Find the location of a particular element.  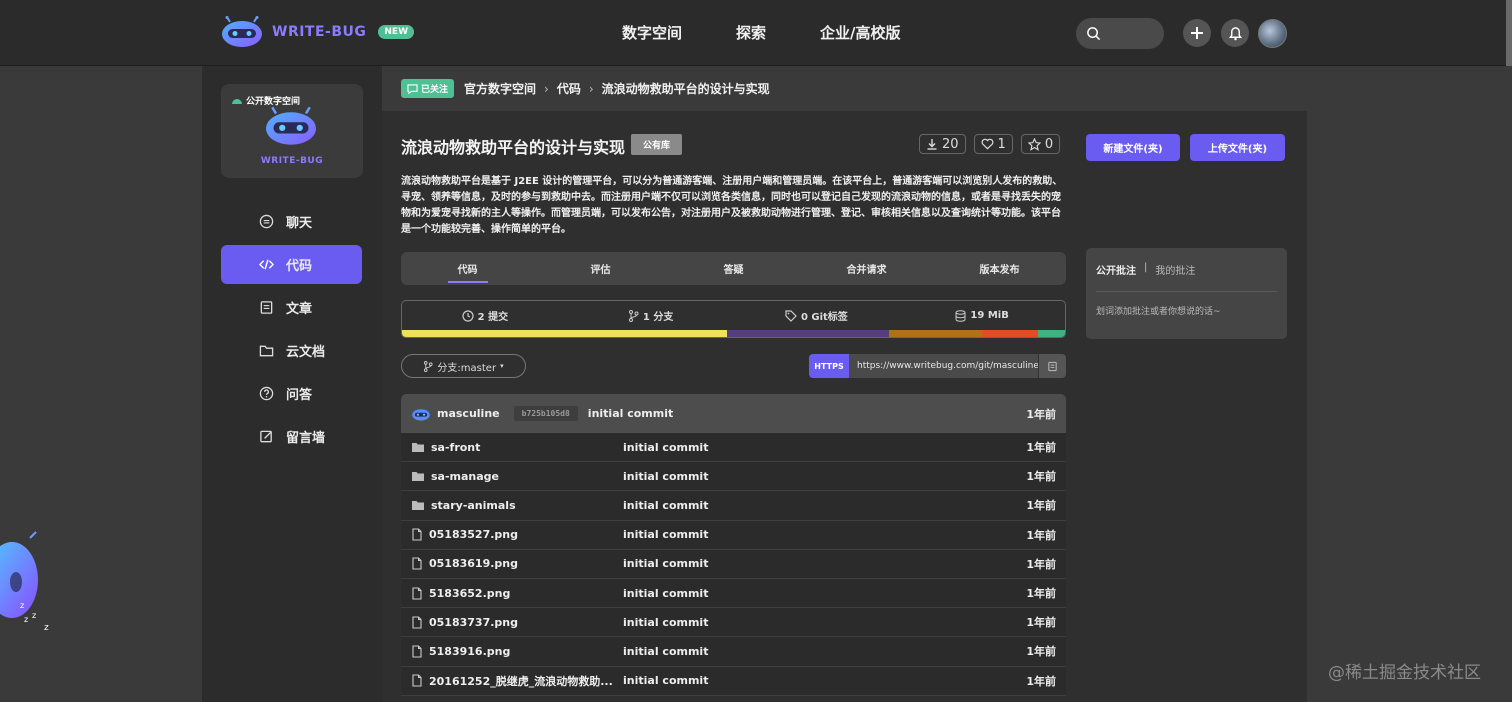

like-count: 1 is located at coordinates (1001, 144).